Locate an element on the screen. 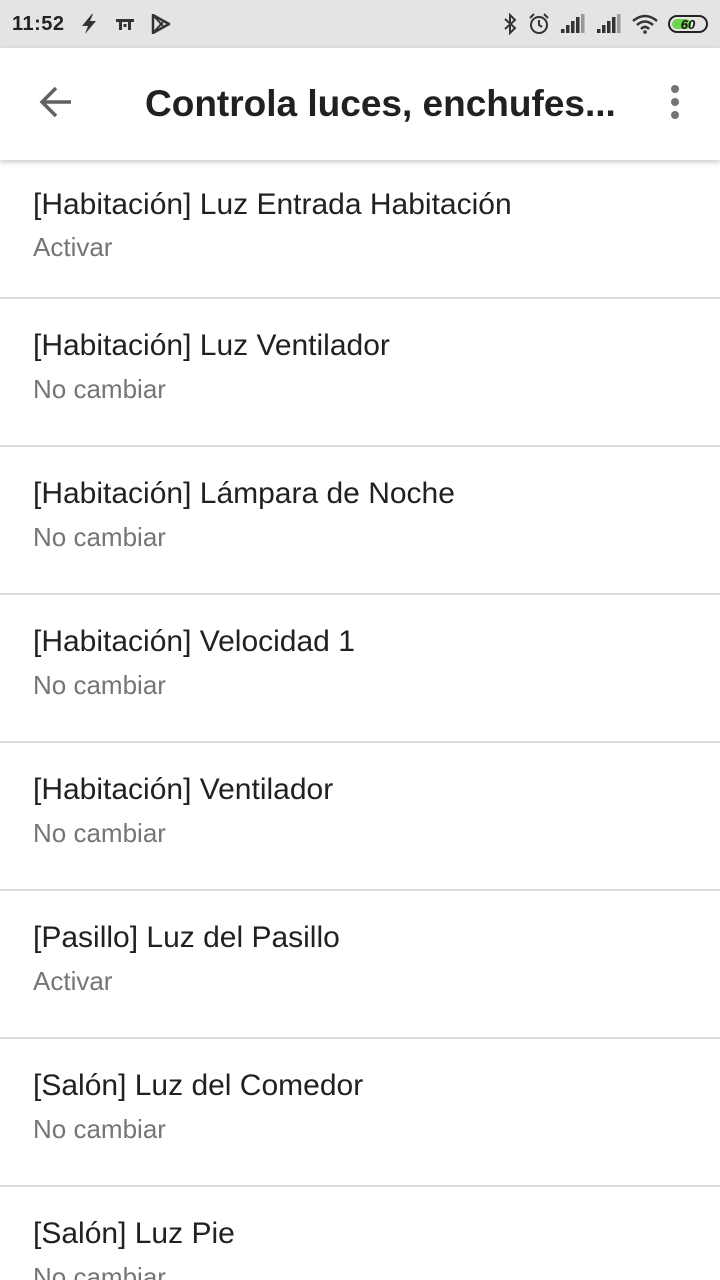  alarm-icon is located at coordinates (539, 24).